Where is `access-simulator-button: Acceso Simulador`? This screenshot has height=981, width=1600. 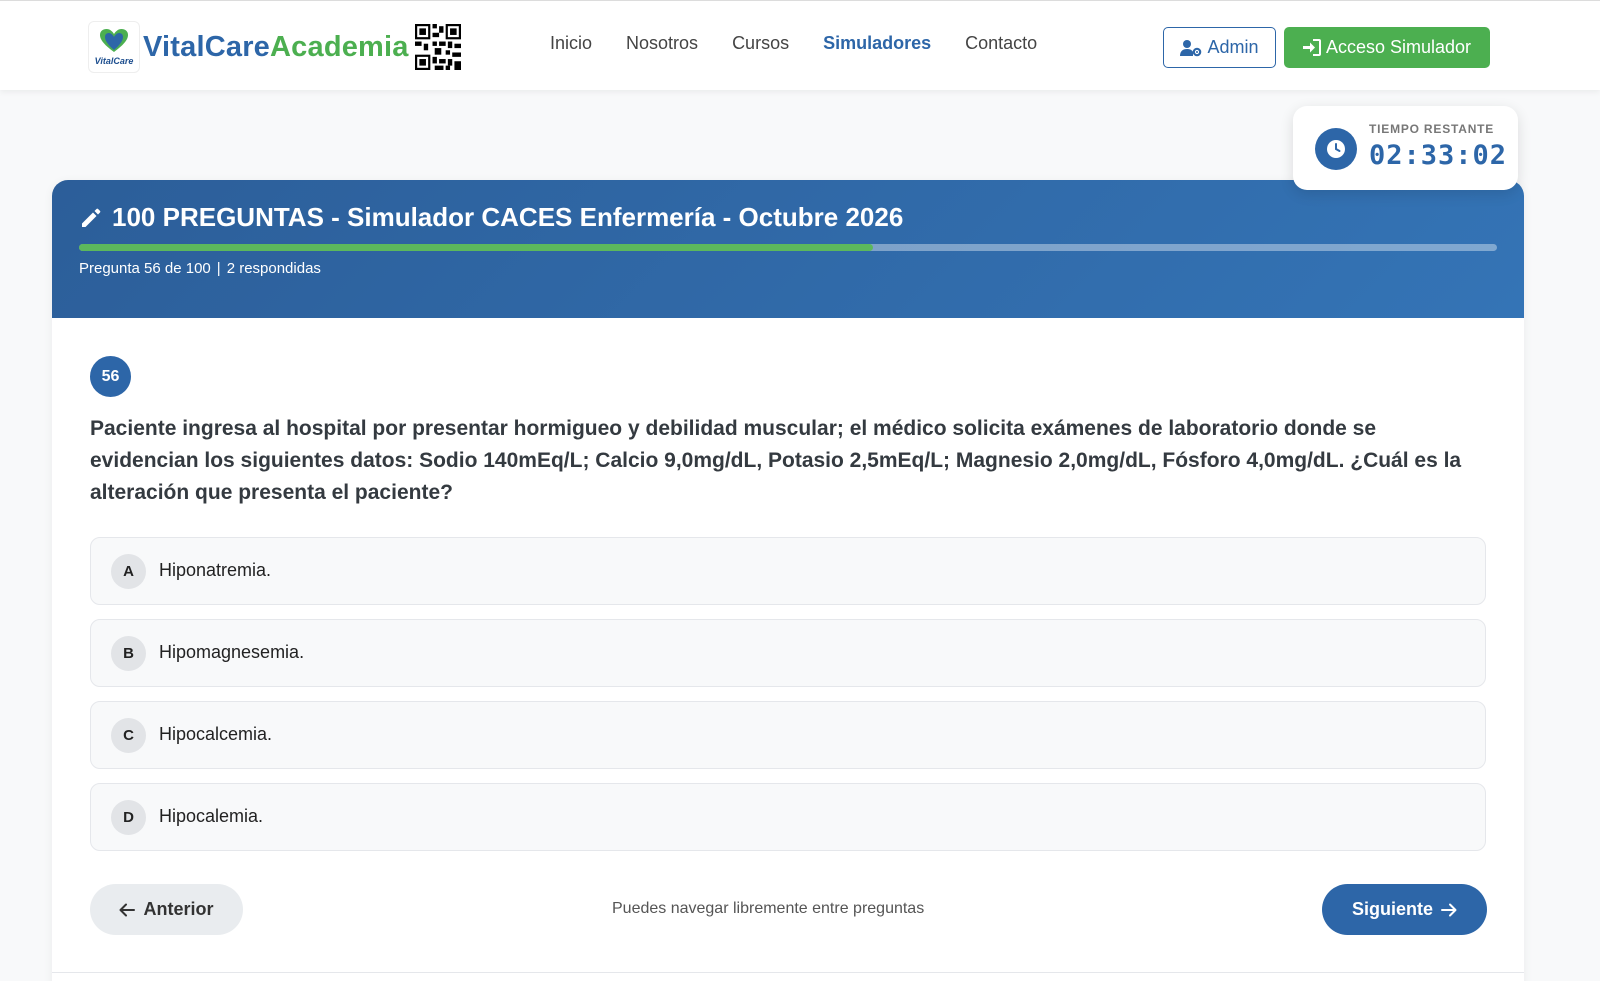 access-simulator-button: Acceso Simulador is located at coordinates (1387, 47).